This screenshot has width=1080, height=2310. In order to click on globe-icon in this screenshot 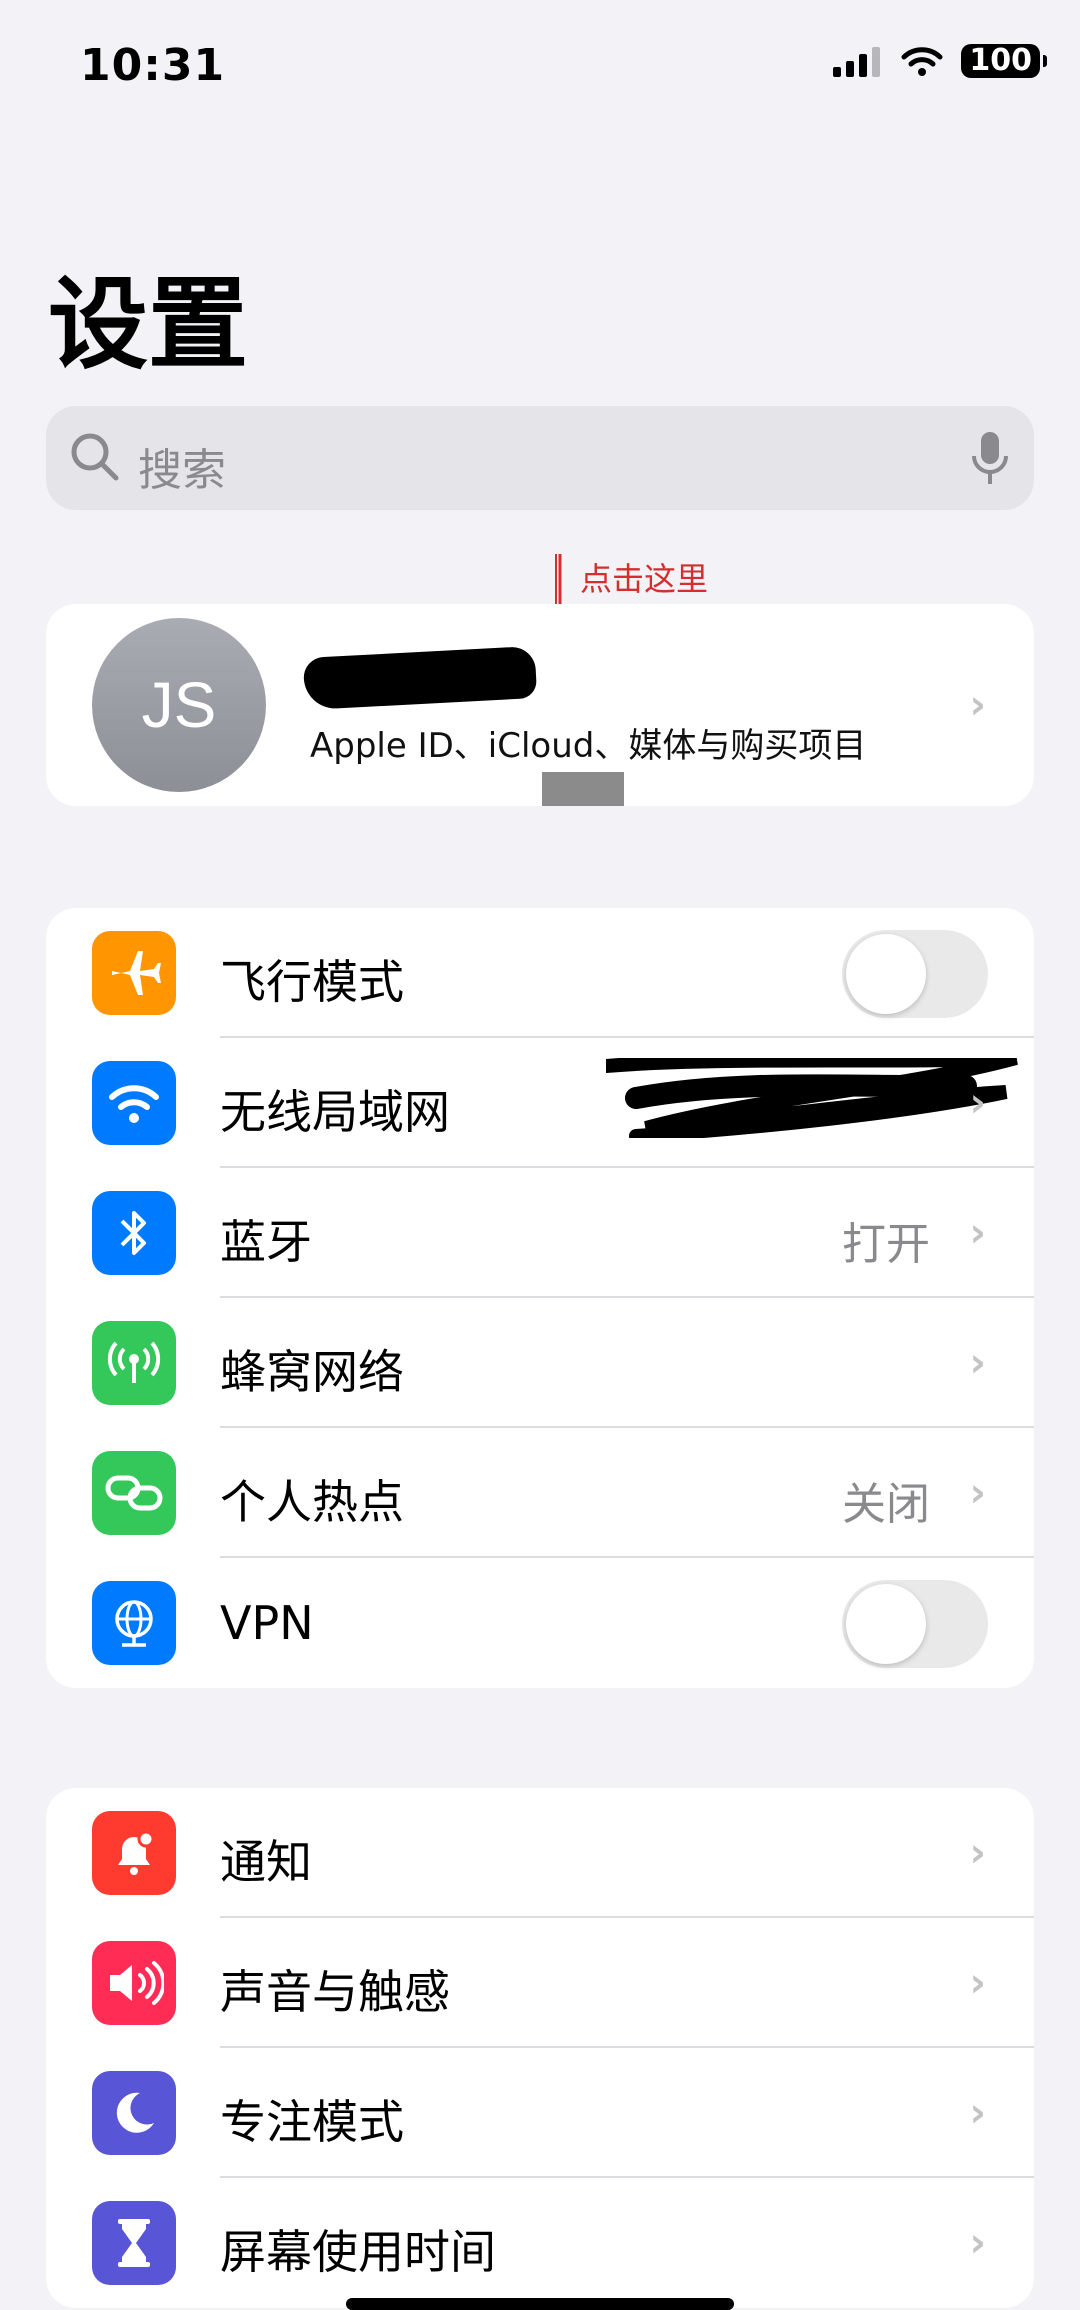, I will do `click(134, 1623)`.